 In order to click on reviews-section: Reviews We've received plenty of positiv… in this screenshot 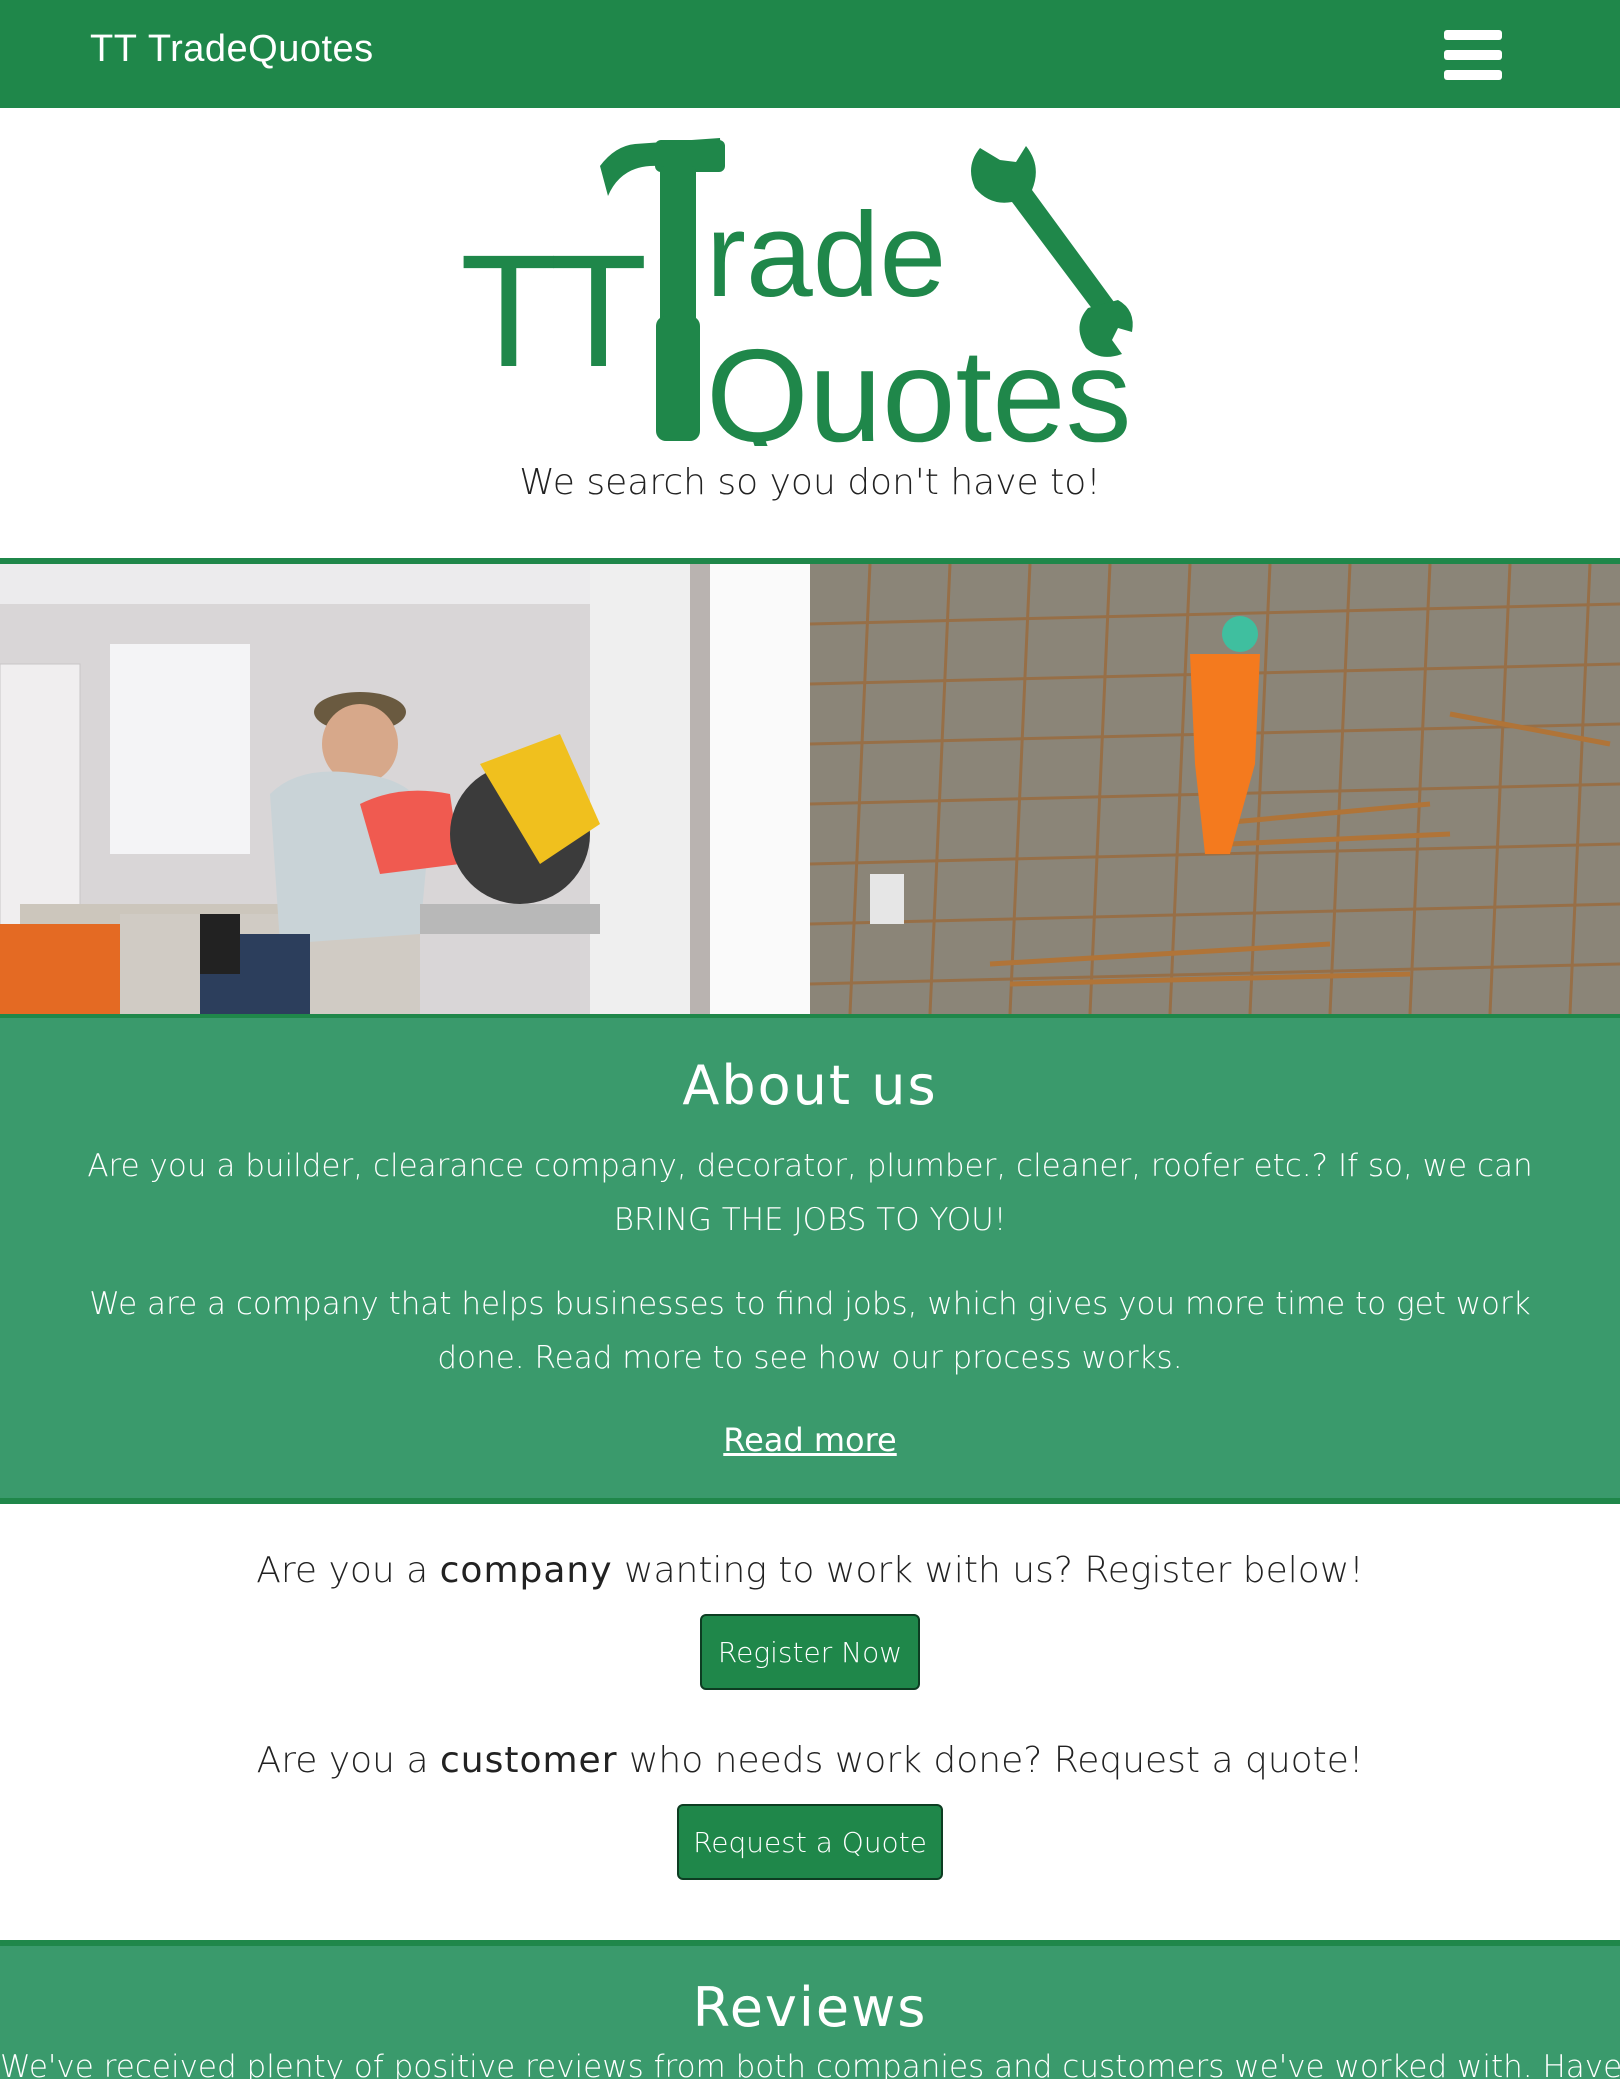, I will do `click(810, 2009)`.